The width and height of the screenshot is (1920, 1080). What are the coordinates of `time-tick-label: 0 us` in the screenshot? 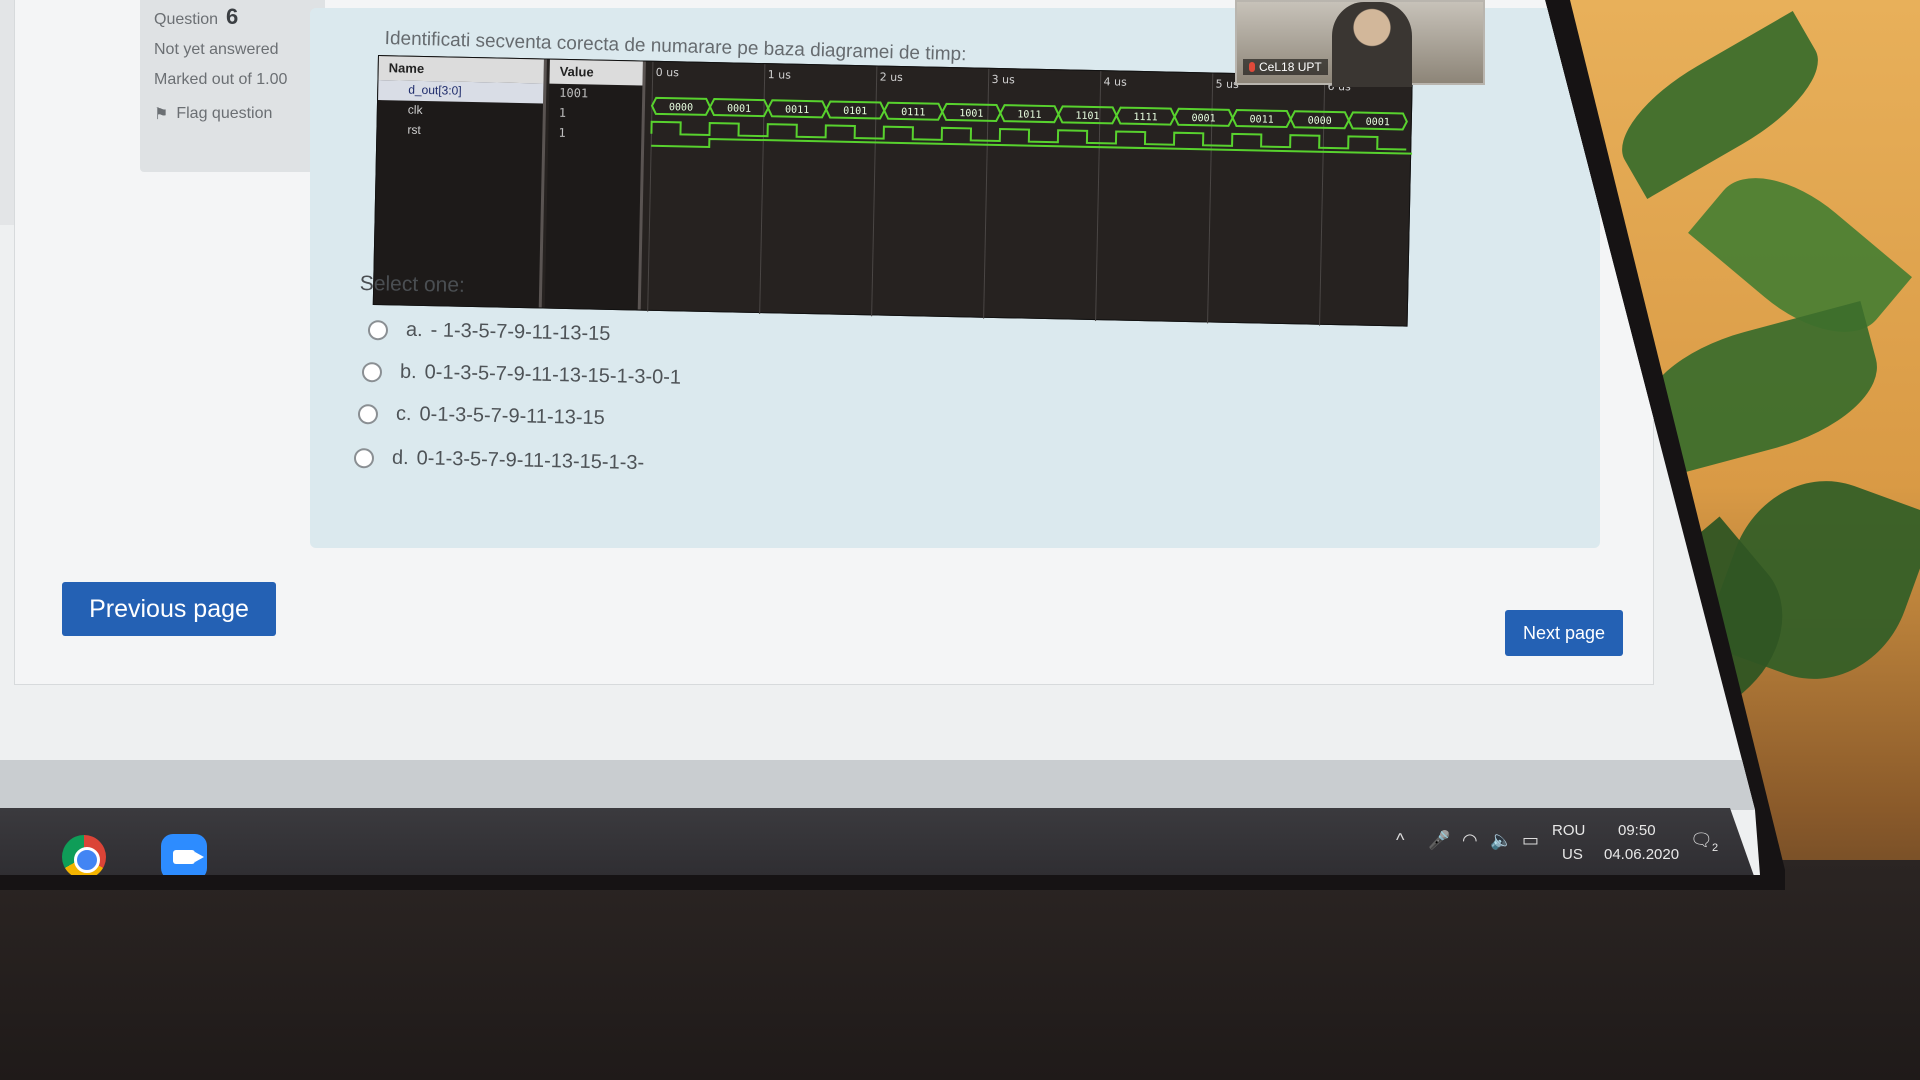 It's located at (668, 72).